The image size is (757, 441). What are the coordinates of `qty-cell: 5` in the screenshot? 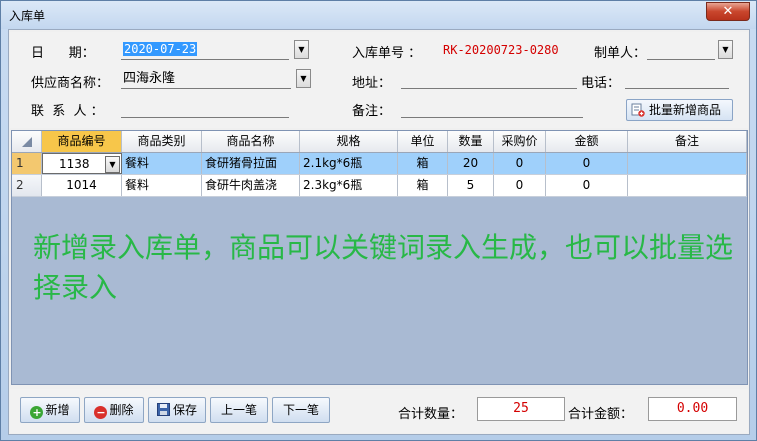 It's located at (471, 185).